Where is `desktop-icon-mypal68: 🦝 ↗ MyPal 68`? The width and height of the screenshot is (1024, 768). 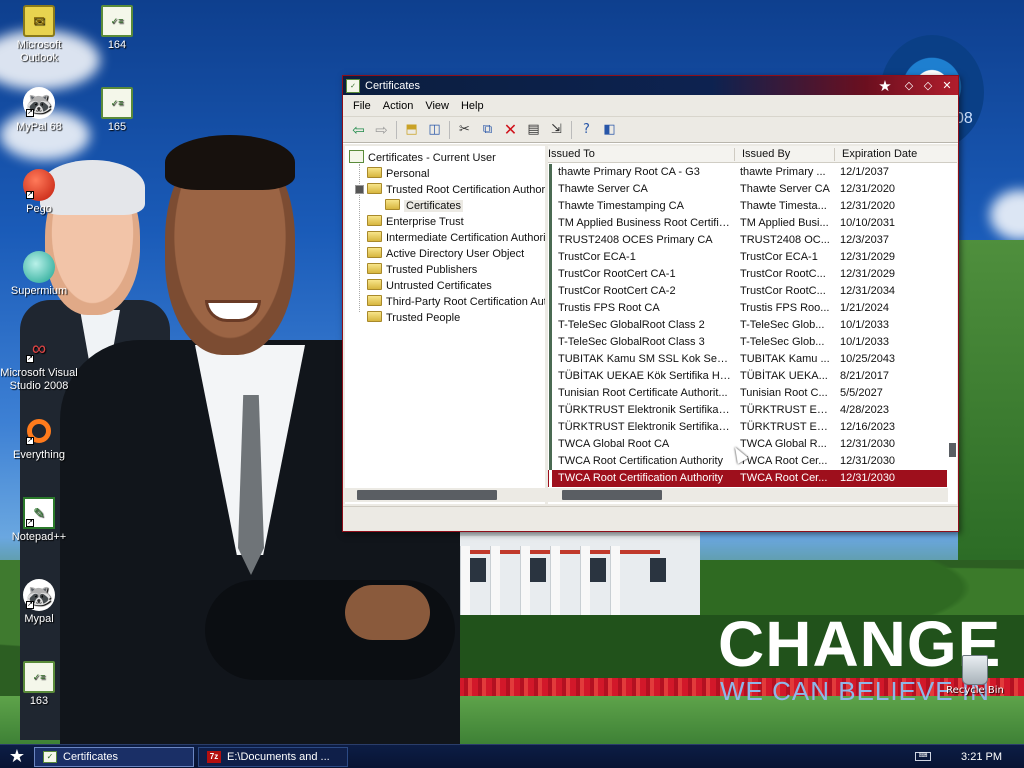
desktop-icon-mypal68: 🦝 ↗ MyPal 68 is located at coordinates (39, 110).